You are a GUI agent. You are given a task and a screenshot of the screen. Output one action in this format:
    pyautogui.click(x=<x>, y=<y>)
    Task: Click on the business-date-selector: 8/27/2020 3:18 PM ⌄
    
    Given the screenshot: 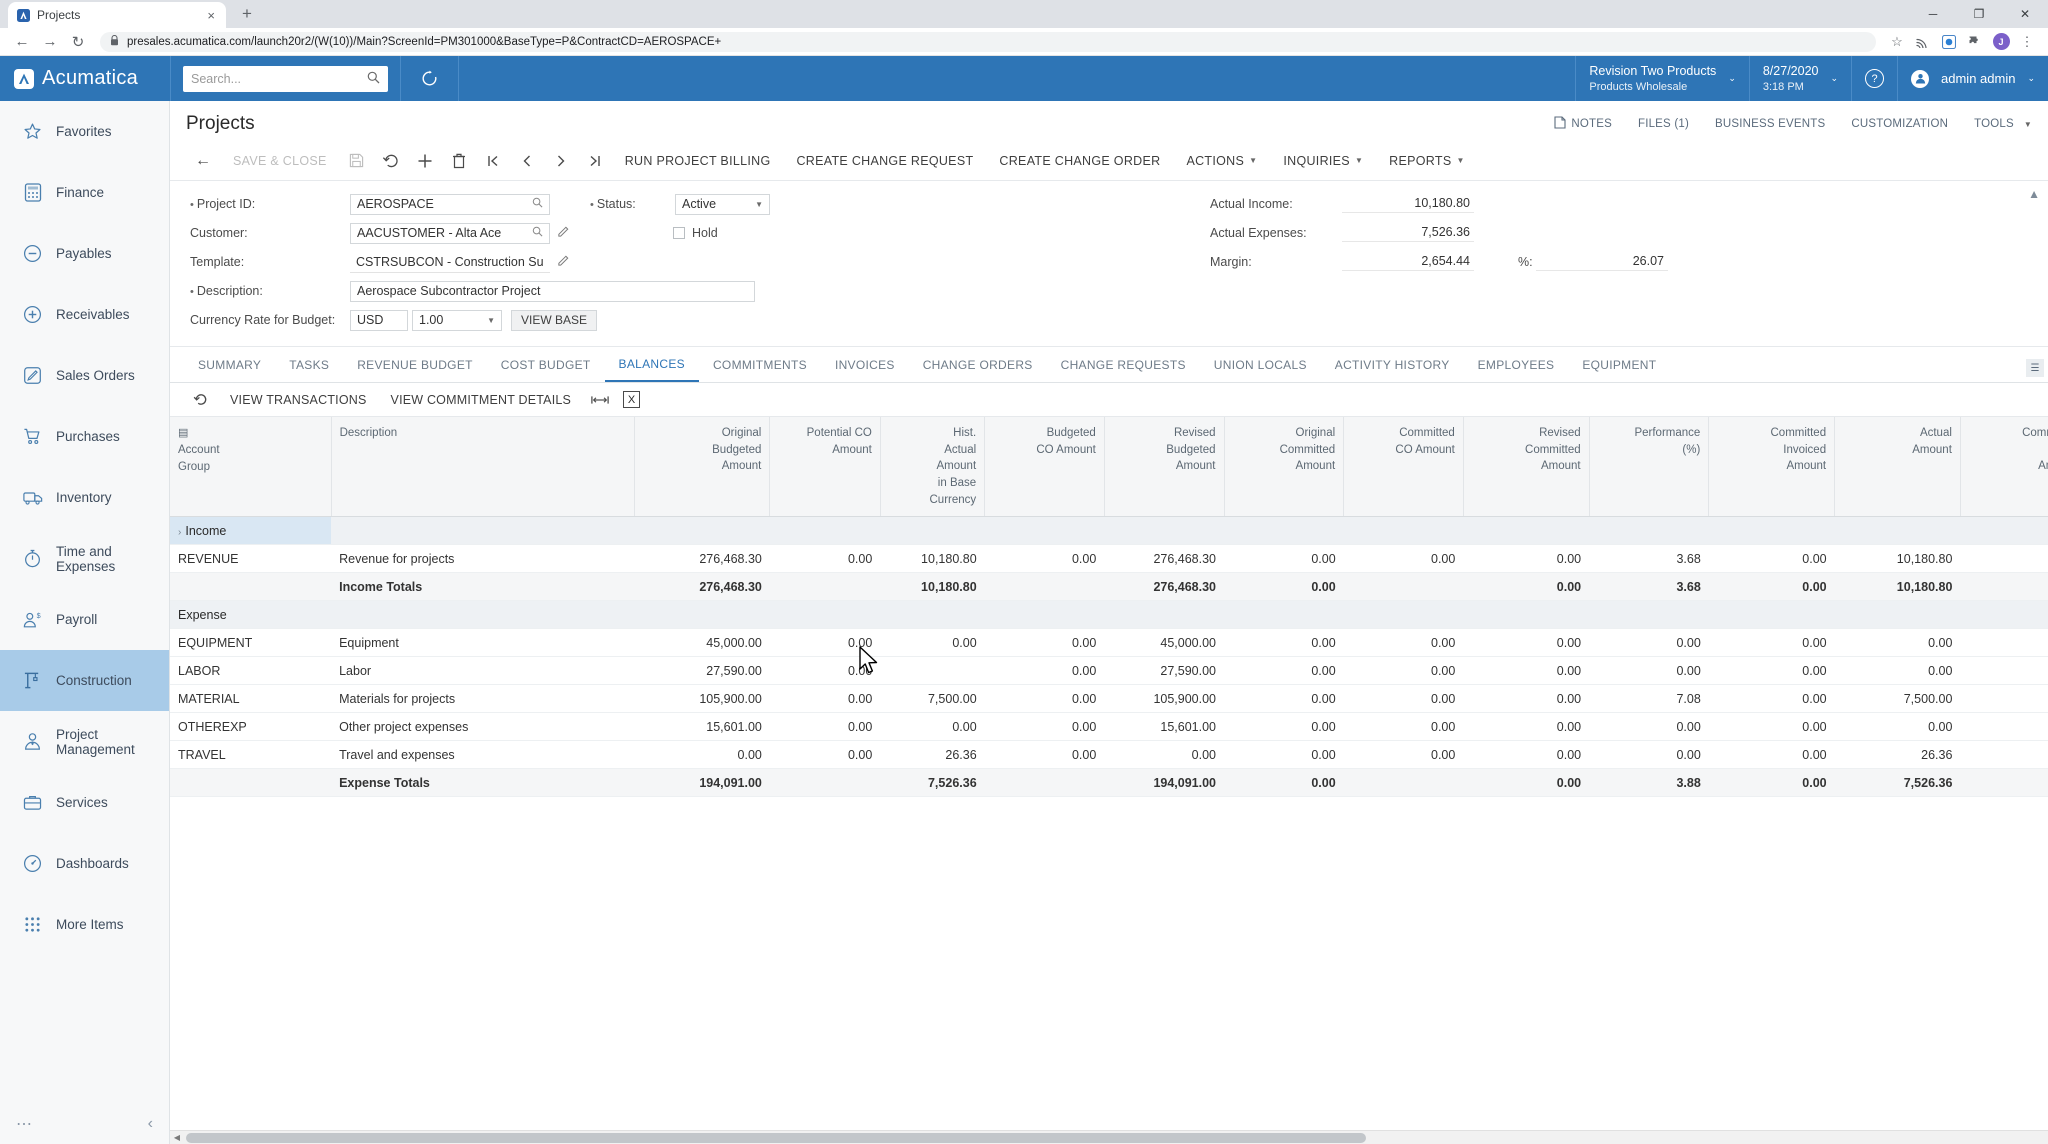 What is the action you would take?
    pyautogui.click(x=1799, y=78)
    